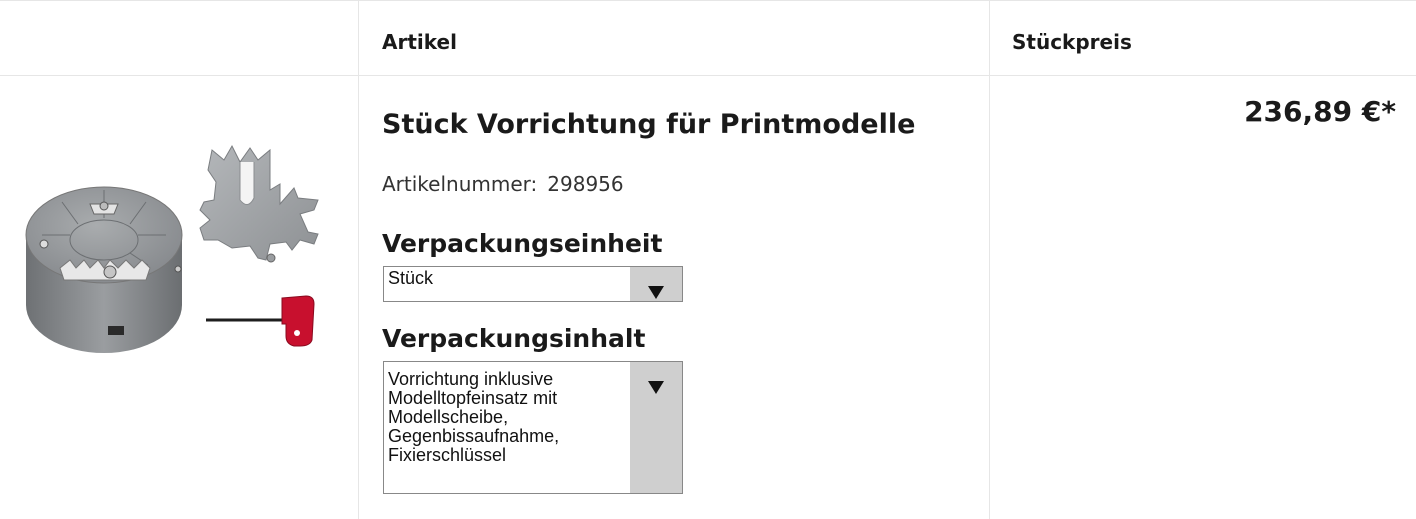  I want to click on packaging-content-dropdown-button, so click(656, 427).